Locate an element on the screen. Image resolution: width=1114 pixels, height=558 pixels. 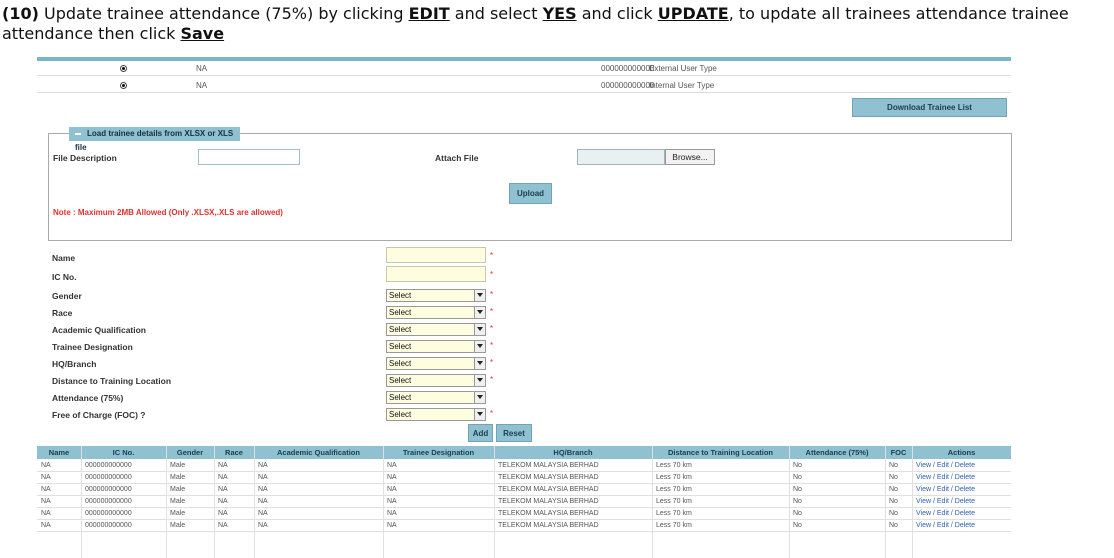
hq-select: Select is located at coordinates (436, 363).